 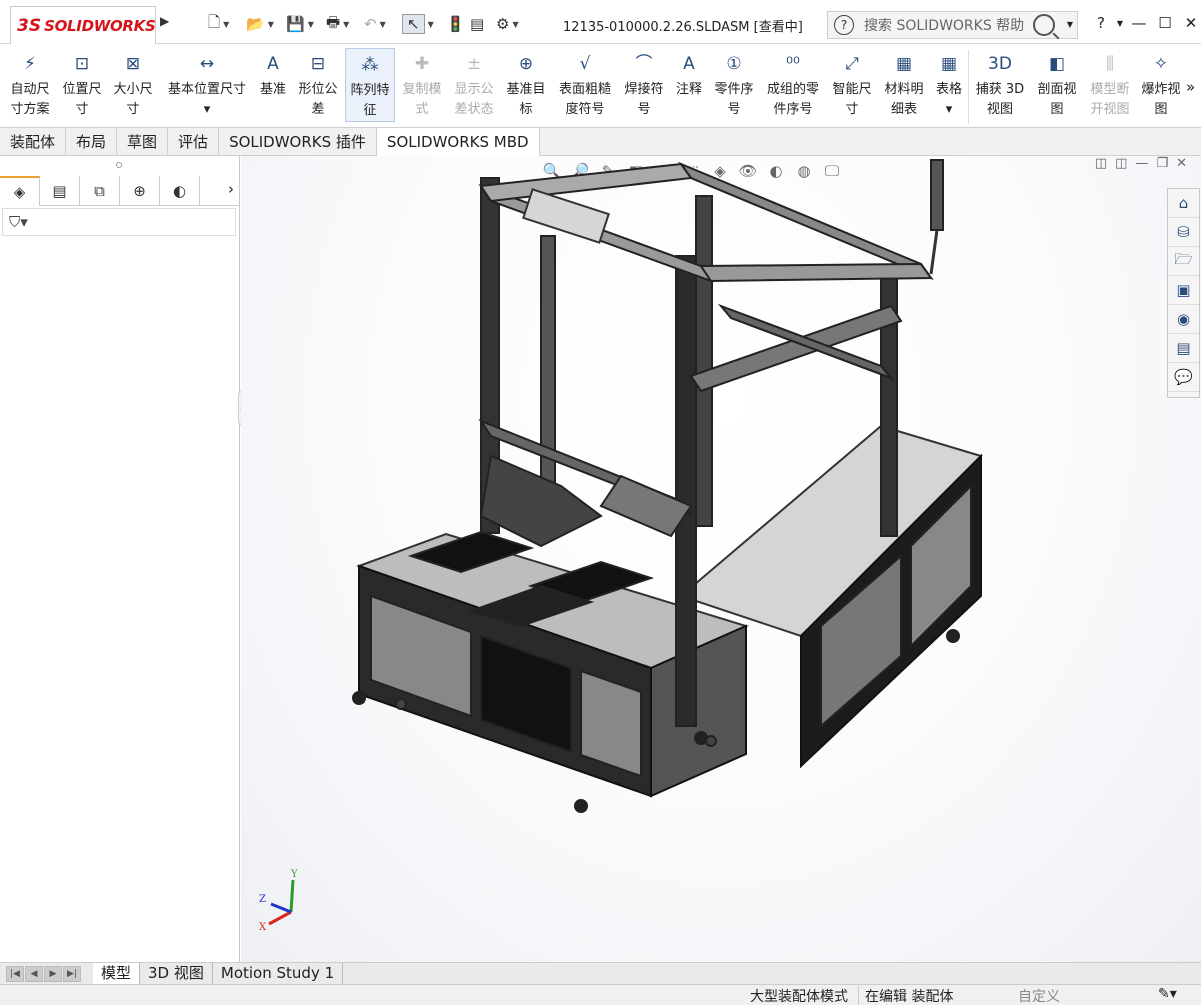 What do you see at coordinates (1000, 84) in the screenshot?
I see `ribbon-button-18: 3D 捕获 3D 视图` at bounding box center [1000, 84].